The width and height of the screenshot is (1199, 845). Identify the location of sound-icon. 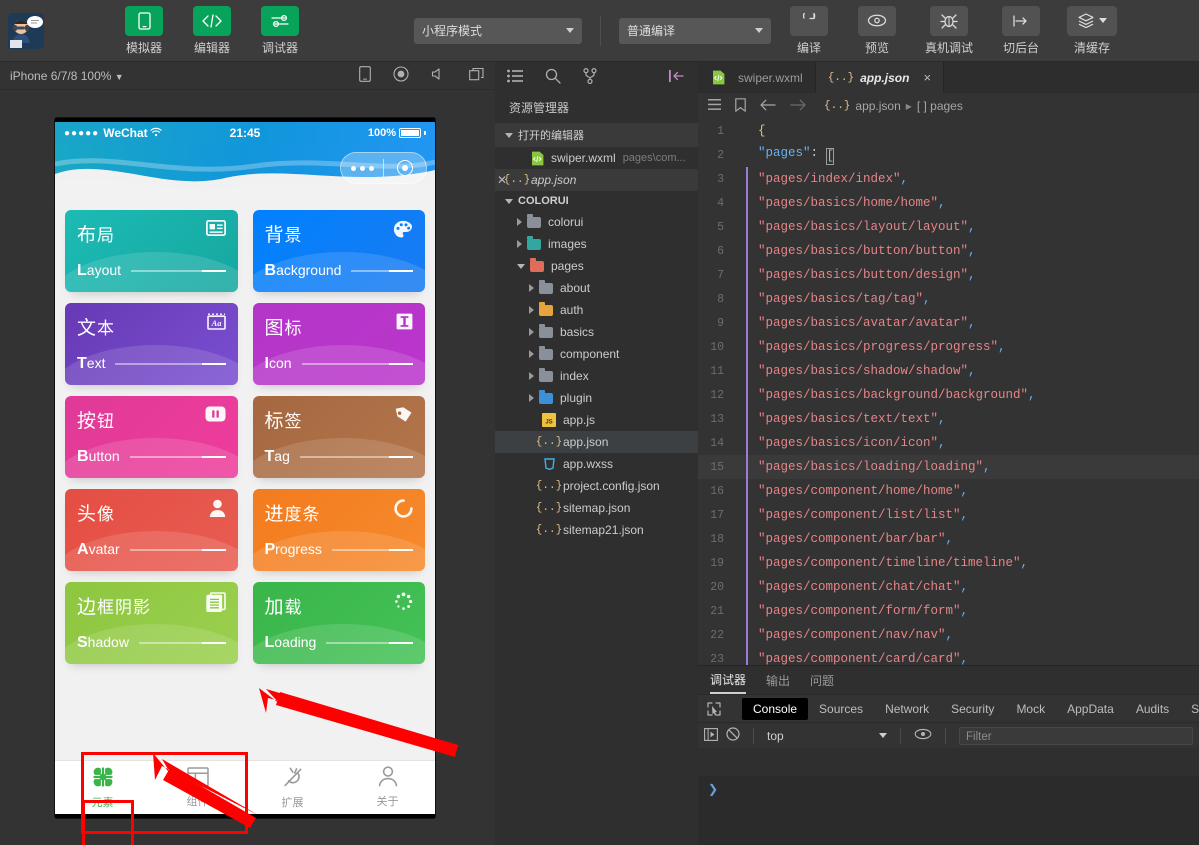
(439, 75).